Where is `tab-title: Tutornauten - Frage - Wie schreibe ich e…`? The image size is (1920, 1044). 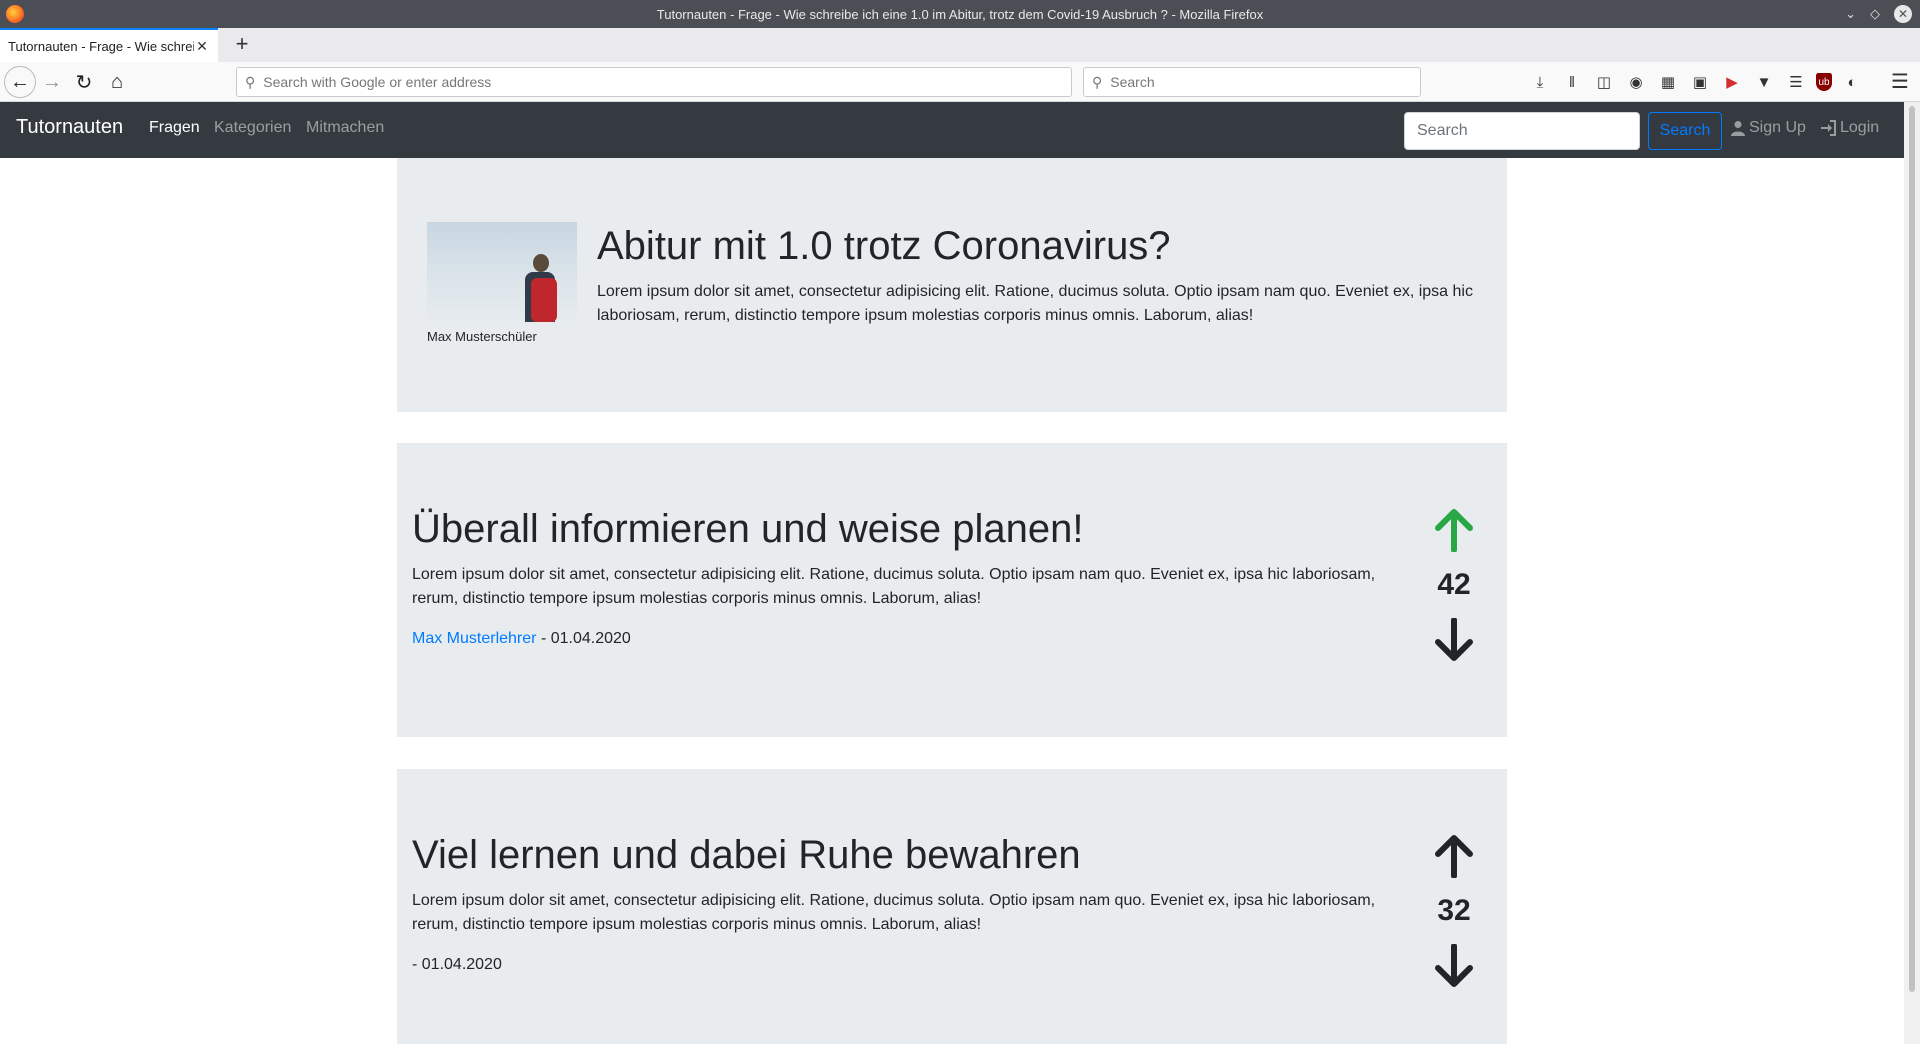
tab-title: Tutornauten - Frage - Wie schreibe ich e… is located at coordinates (101, 46).